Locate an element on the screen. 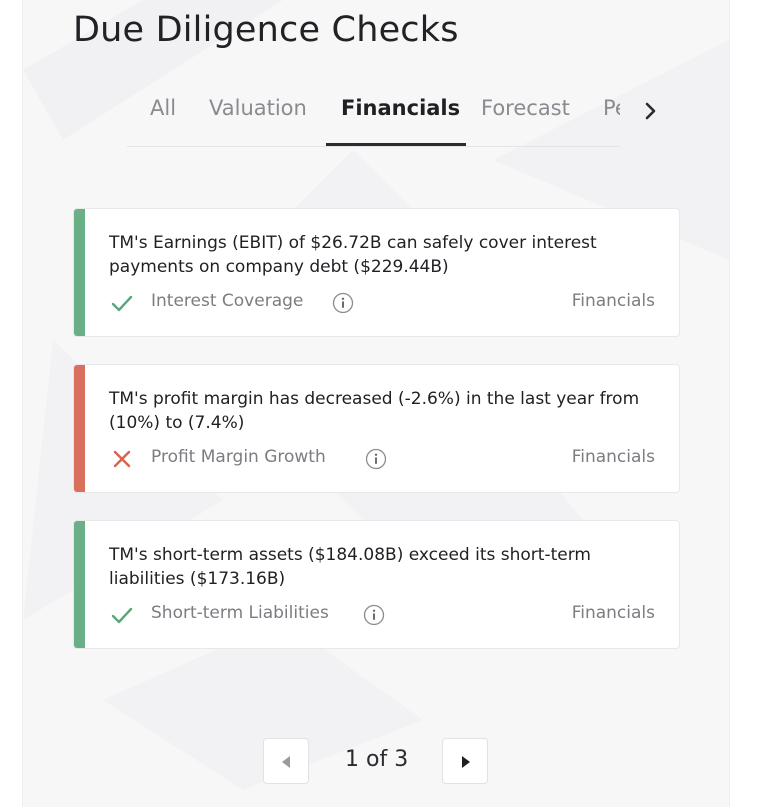 The image size is (768, 807). triangle-right-icon is located at coordinates (466, 762).